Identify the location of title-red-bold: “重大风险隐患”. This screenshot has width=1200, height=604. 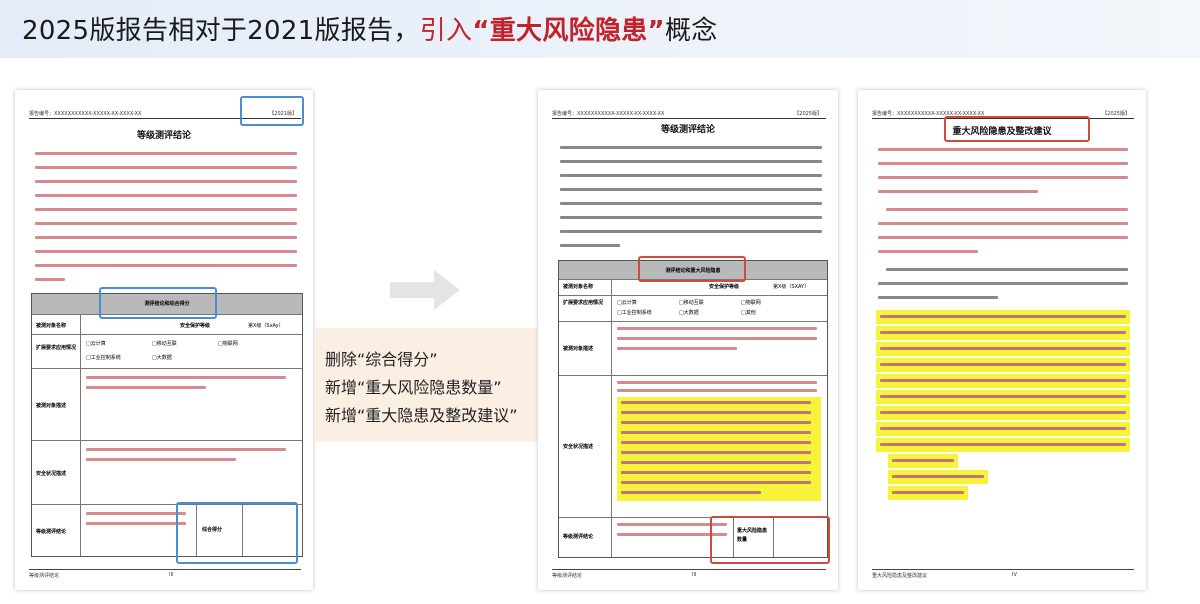
(568, 31).